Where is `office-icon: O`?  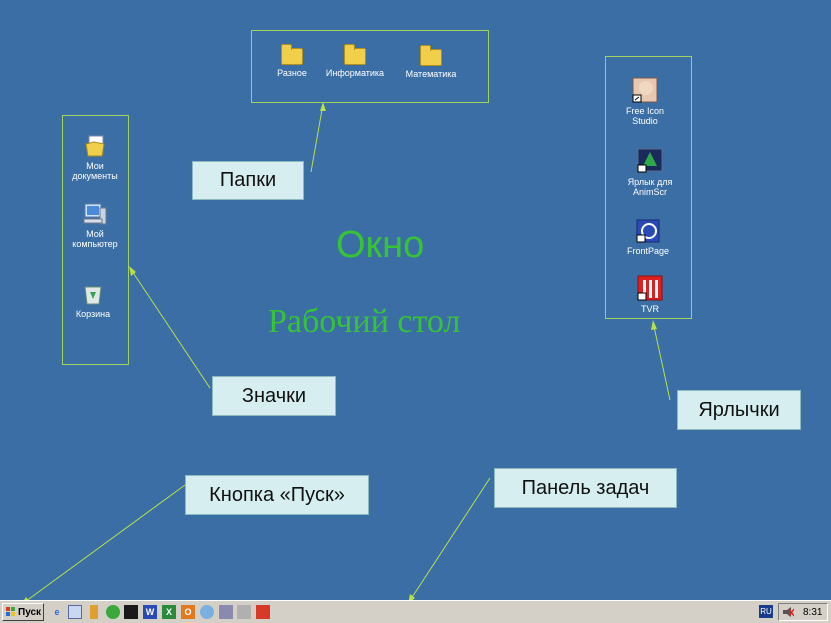
office-icon: O is located at coordinates (188, 612).